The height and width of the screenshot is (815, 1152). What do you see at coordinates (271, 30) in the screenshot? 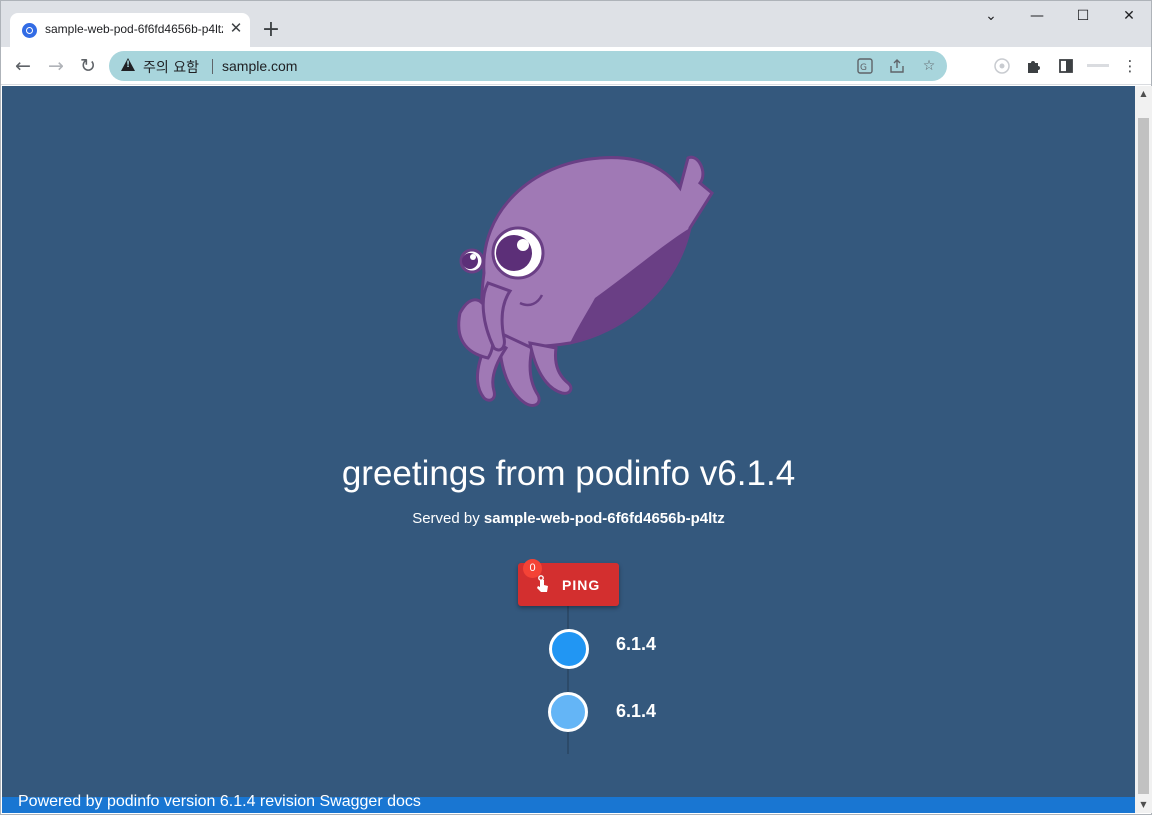
I see `new-tab-button: +` at bounding box center [271, 30].